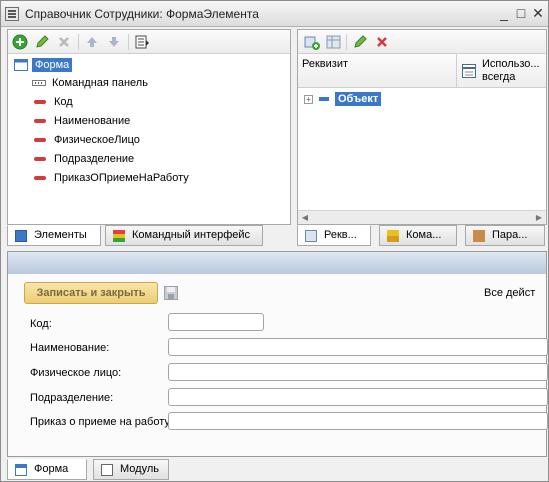  I want to click on elements-toolbar, so click(149, 42).